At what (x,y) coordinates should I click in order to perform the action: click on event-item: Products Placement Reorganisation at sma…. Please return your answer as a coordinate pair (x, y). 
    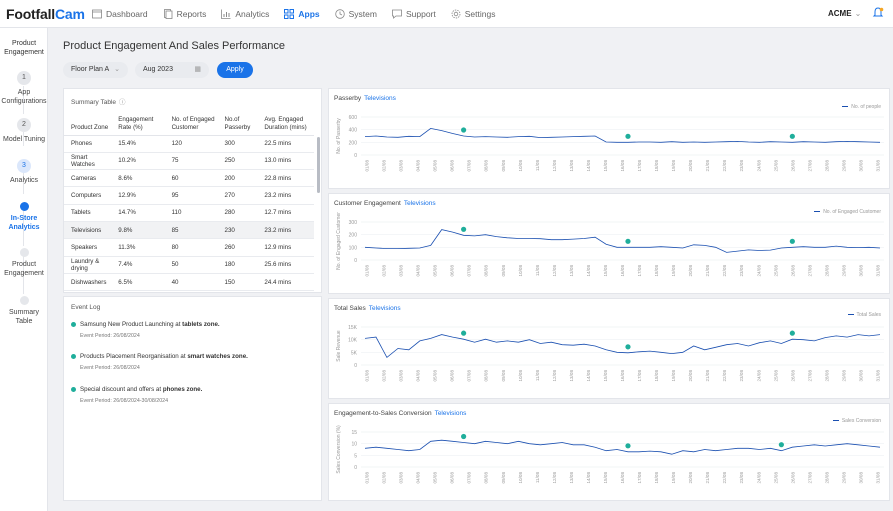
    Looking at the image, I should click on (159, 362).